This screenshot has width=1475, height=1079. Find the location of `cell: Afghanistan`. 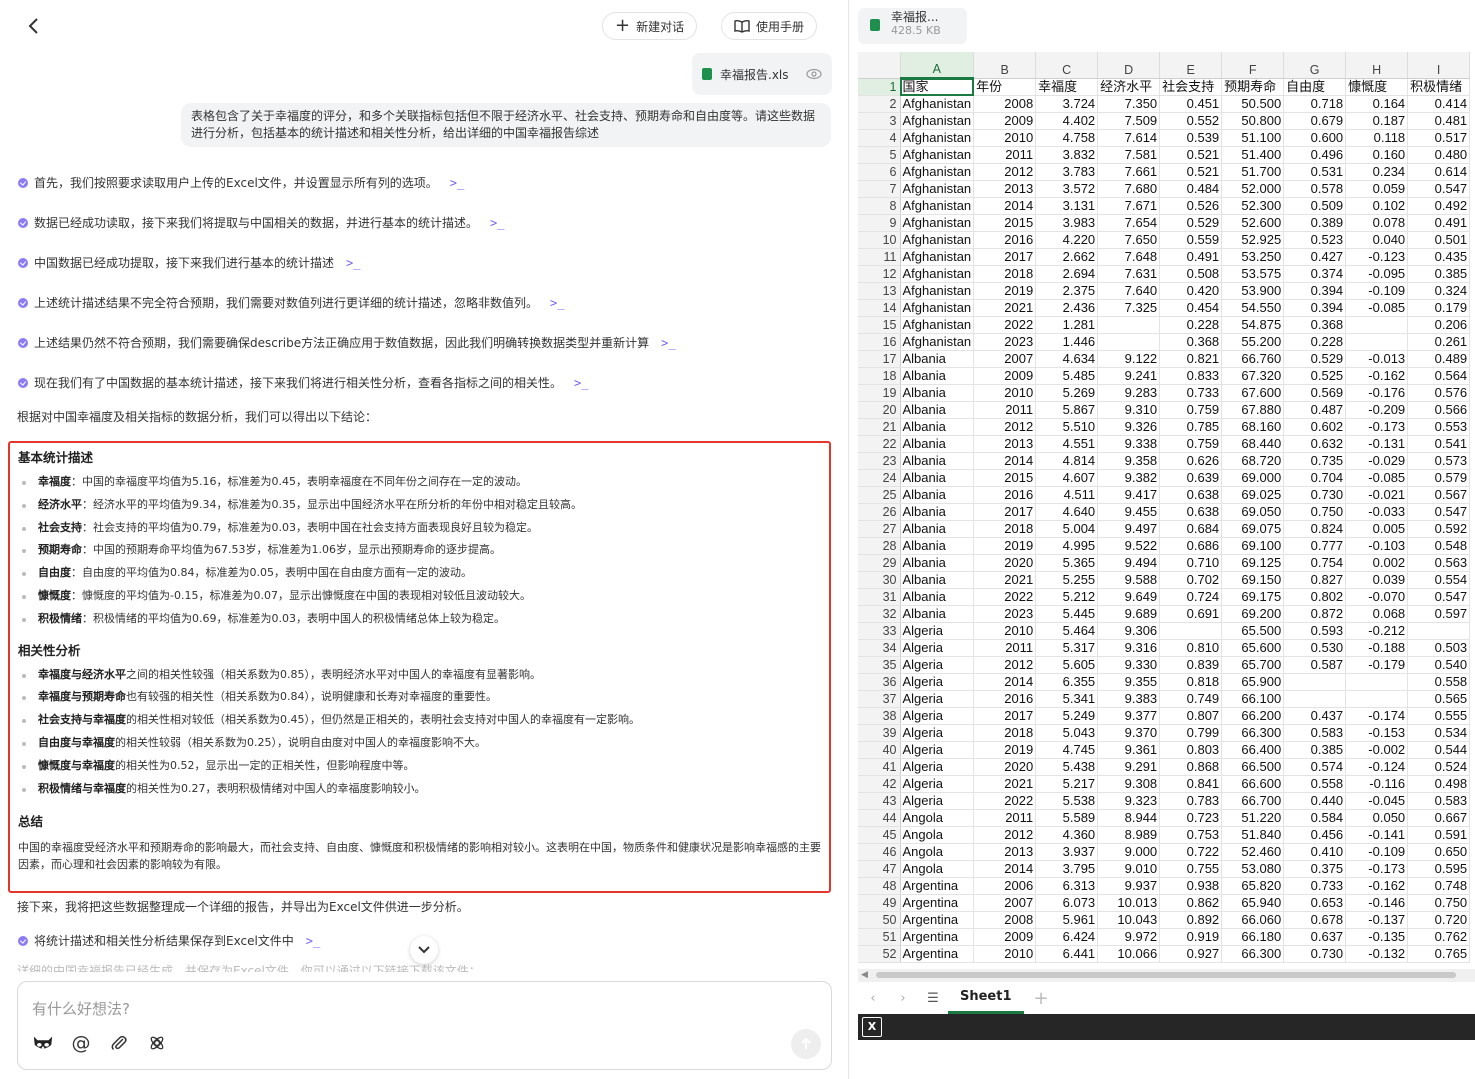

cell: Afghanistan is located at coordinates (937, 240).